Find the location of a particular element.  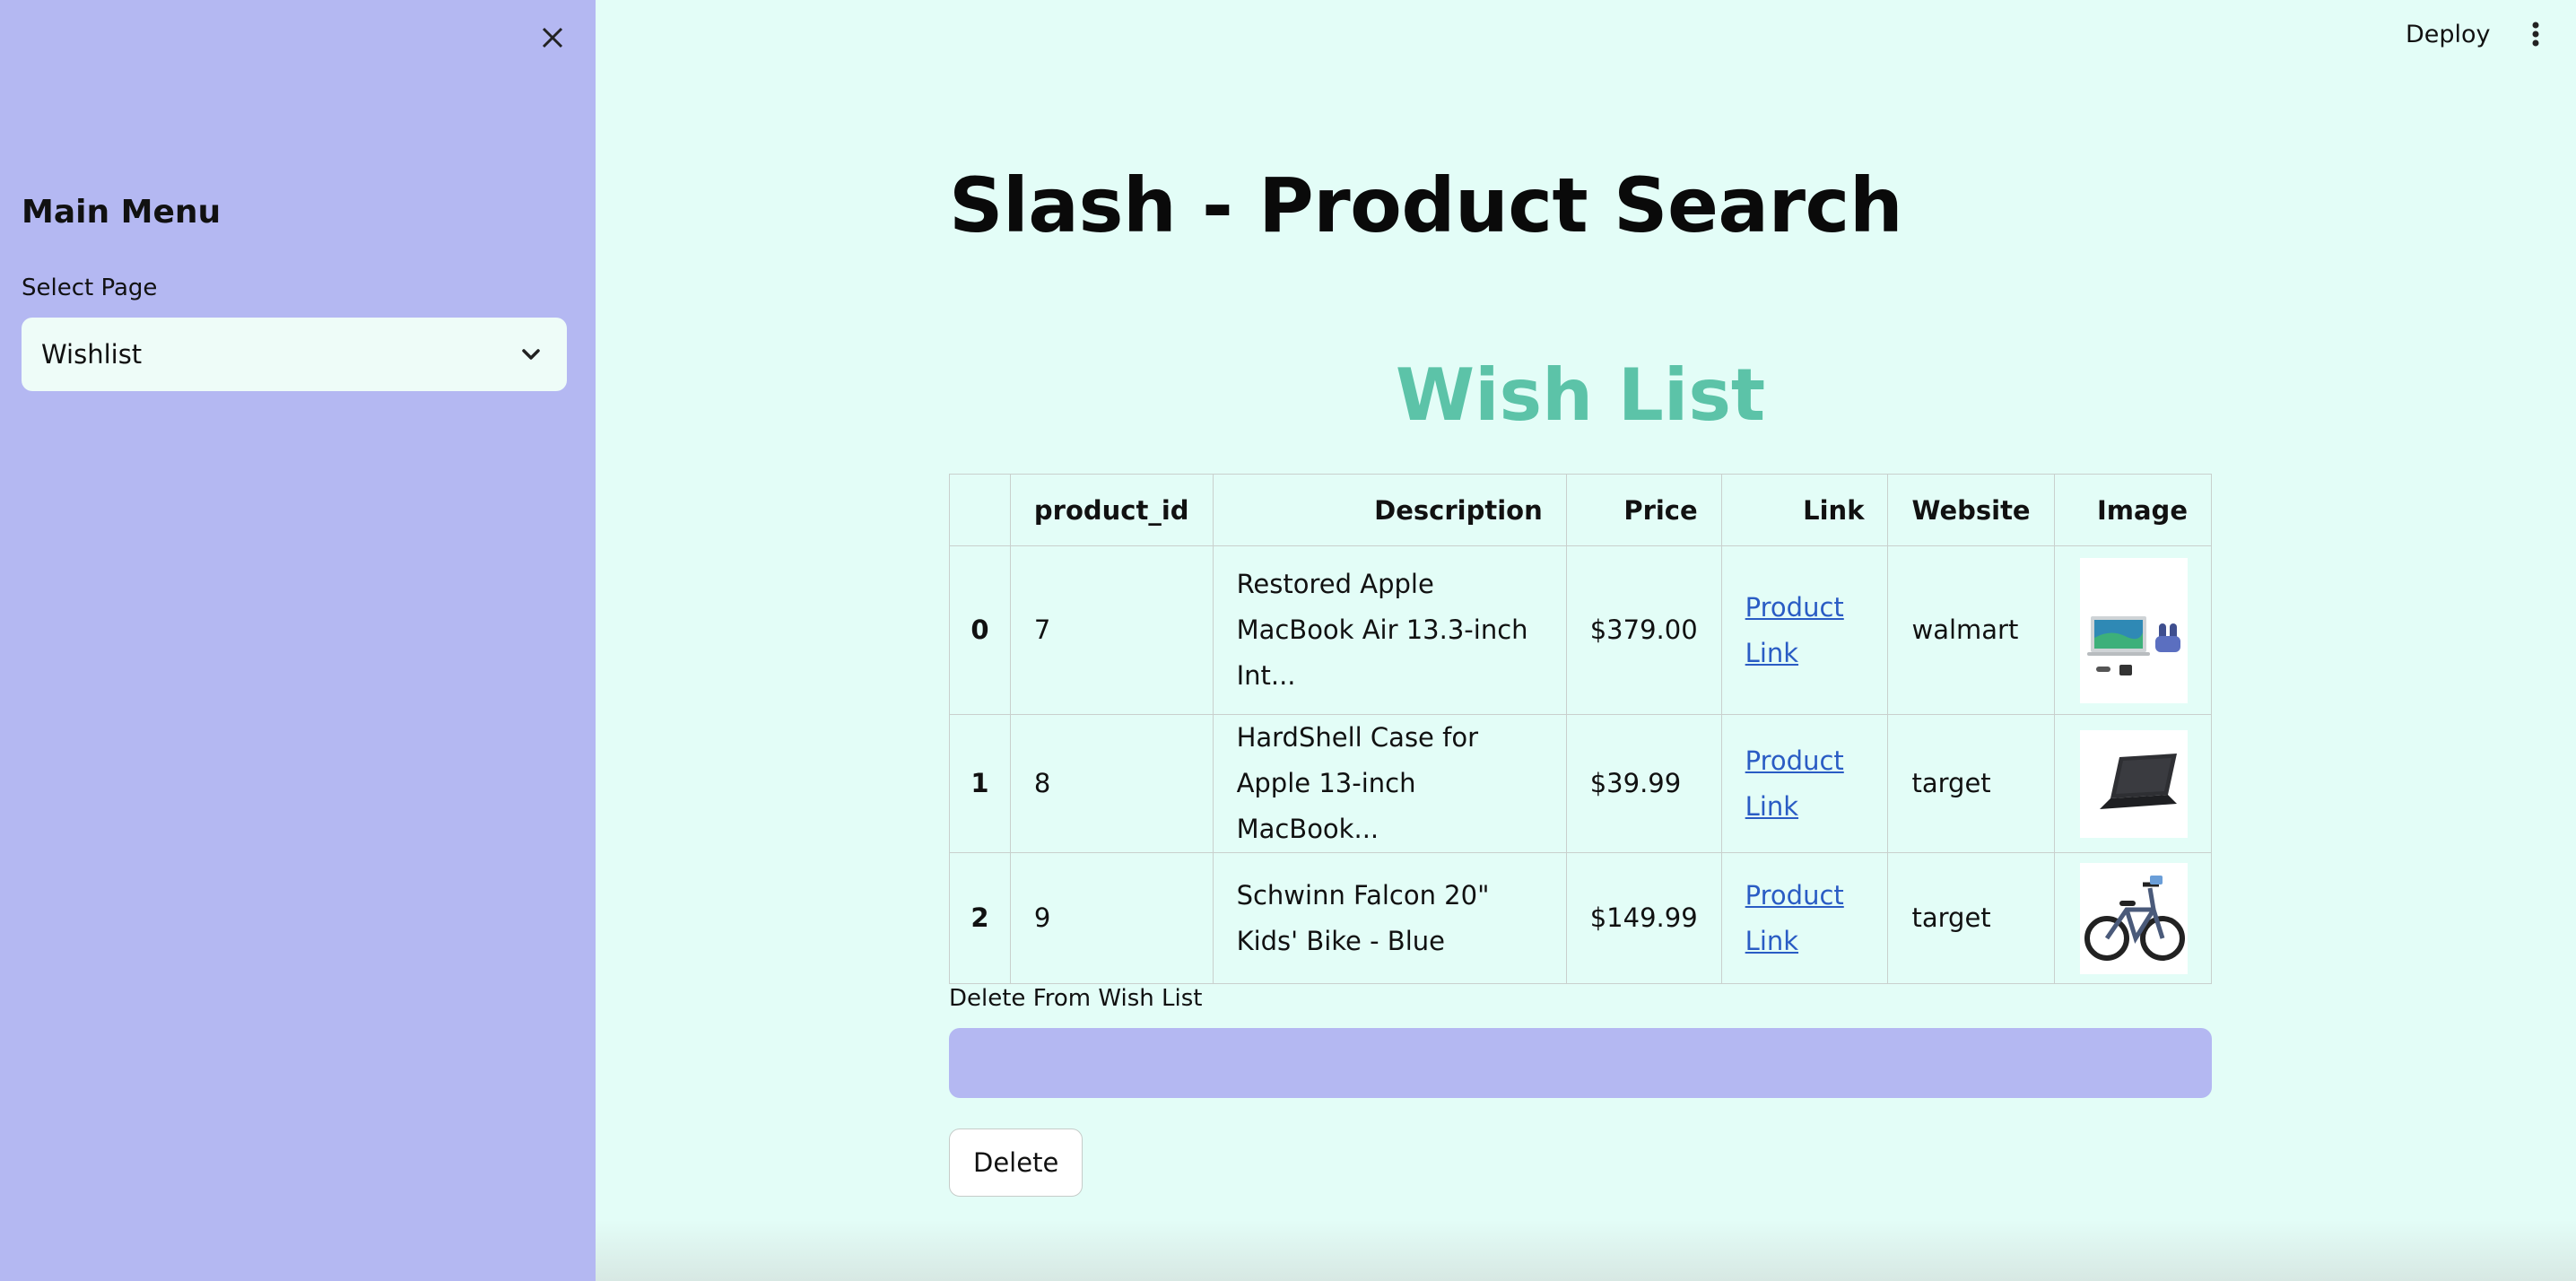

row-index: 0 is located at coordinates (980, 630).